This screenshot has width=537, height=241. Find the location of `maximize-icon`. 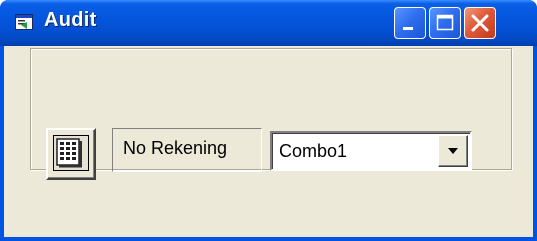

maximize-icon is located at coordinates (445, 22).